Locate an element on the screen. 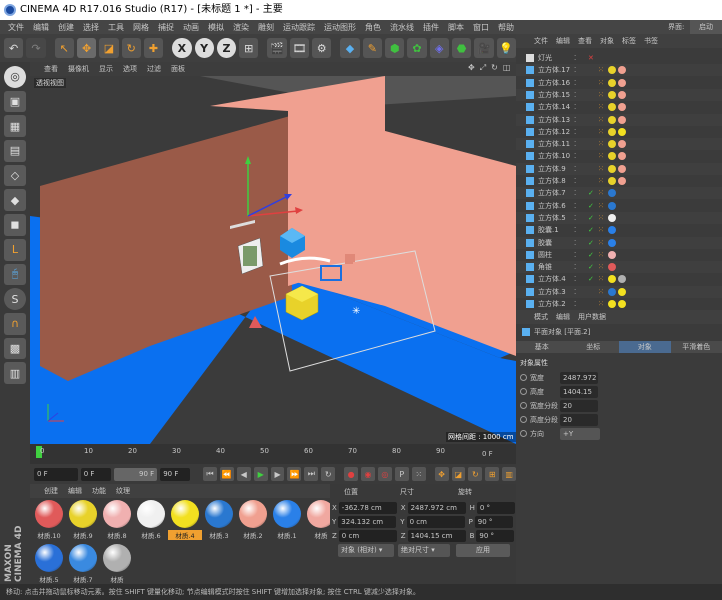 The image size is (722, 600). object-row: 立方体.4 ⁚ ✓ ⁙ is located at coordinates (619, 279).